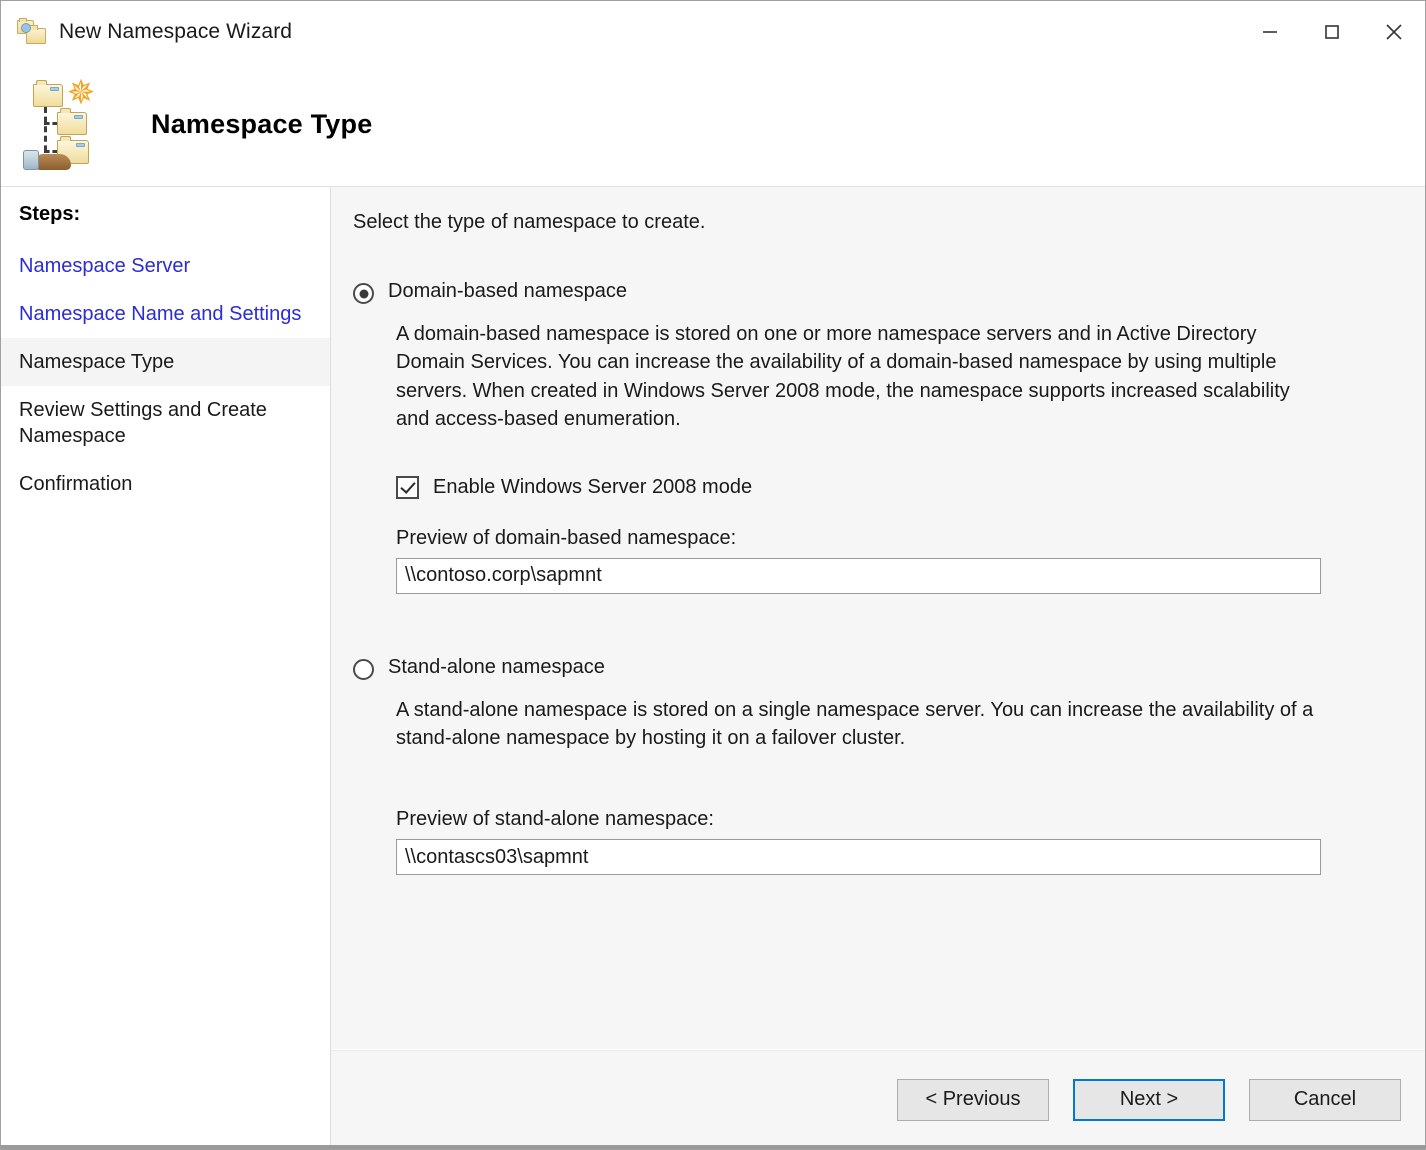 Image resolution: width=1426 pixels, height=1150 pixels. Describe the element at coordinates (858, 575) in the screenshot. I see `preview-domain-based-value: \\contoso.corp\sapmnt` at that location.